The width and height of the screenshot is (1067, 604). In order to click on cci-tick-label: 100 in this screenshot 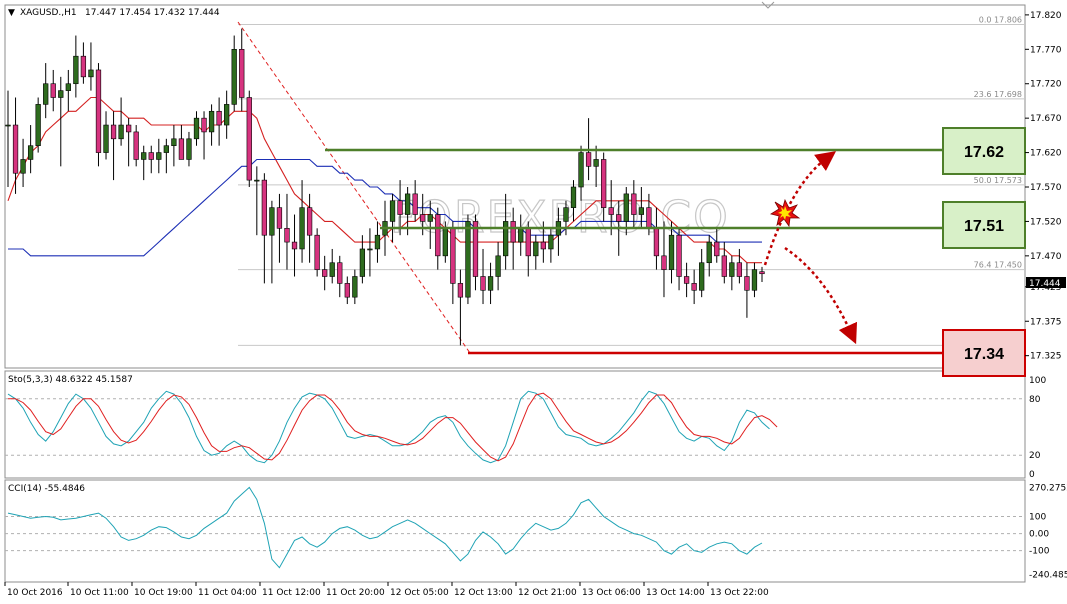, I will do `click(1037, 517)`.